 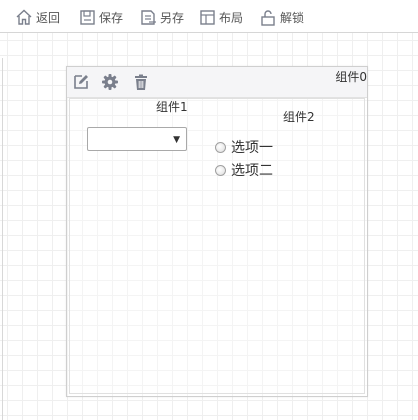 I want to click on save-as-button: 另存, so click(x=162, y=17).